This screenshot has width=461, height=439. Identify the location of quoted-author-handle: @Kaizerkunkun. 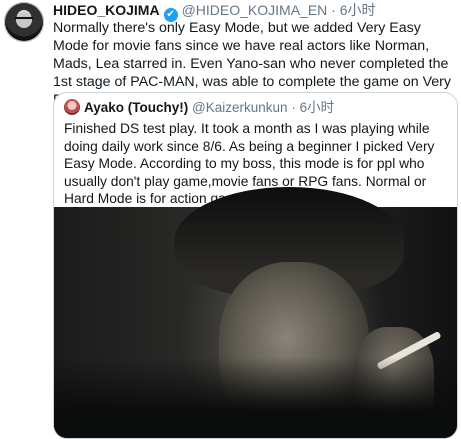
(240, 107).